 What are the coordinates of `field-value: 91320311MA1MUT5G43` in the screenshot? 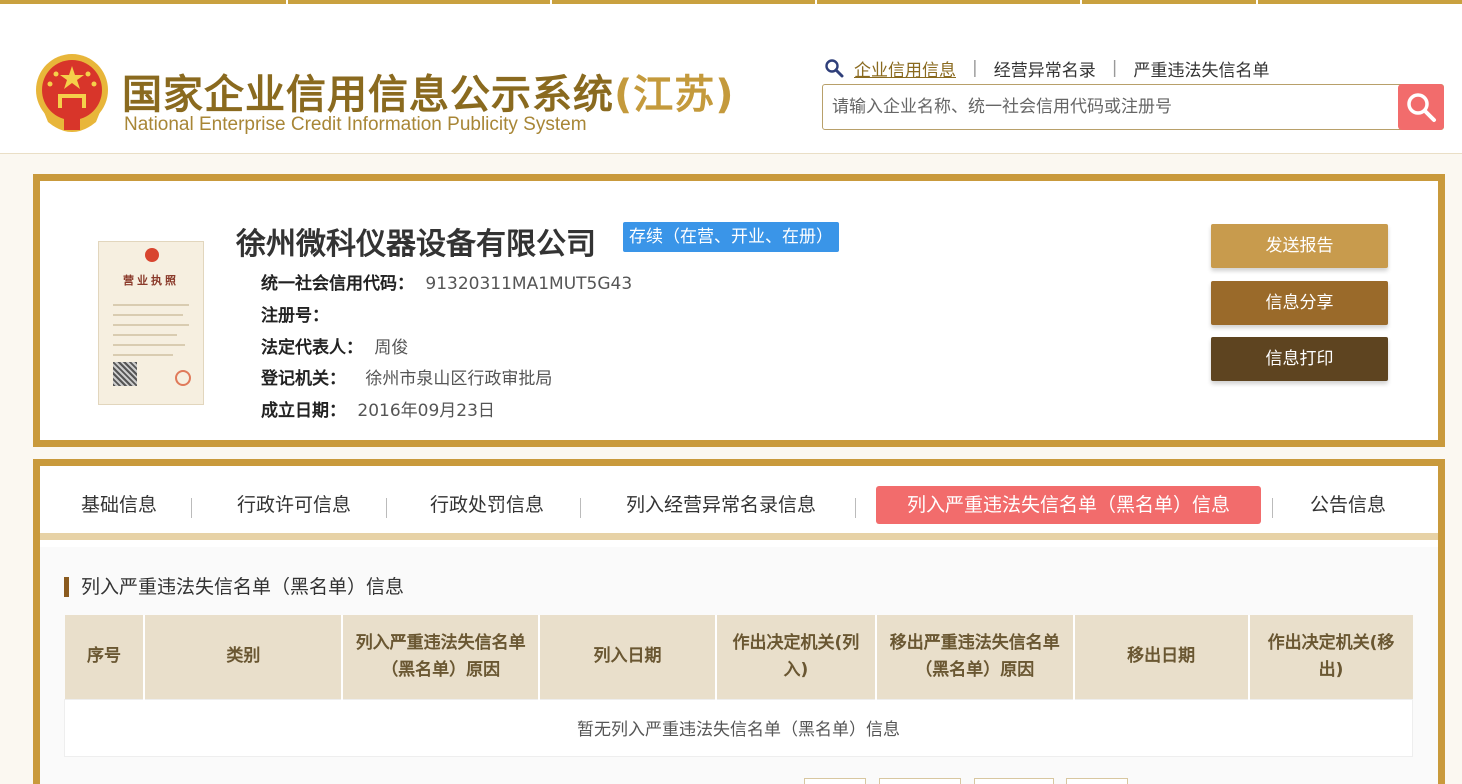 It's located at (529, 284).